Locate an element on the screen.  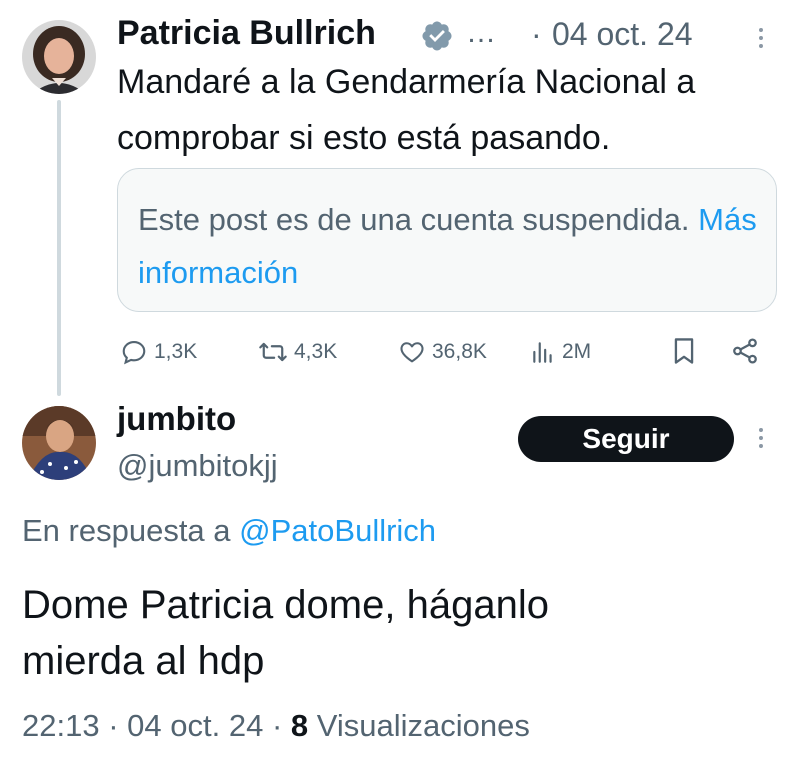
reply-count: 1,3K is located at coordinates (176, 351).